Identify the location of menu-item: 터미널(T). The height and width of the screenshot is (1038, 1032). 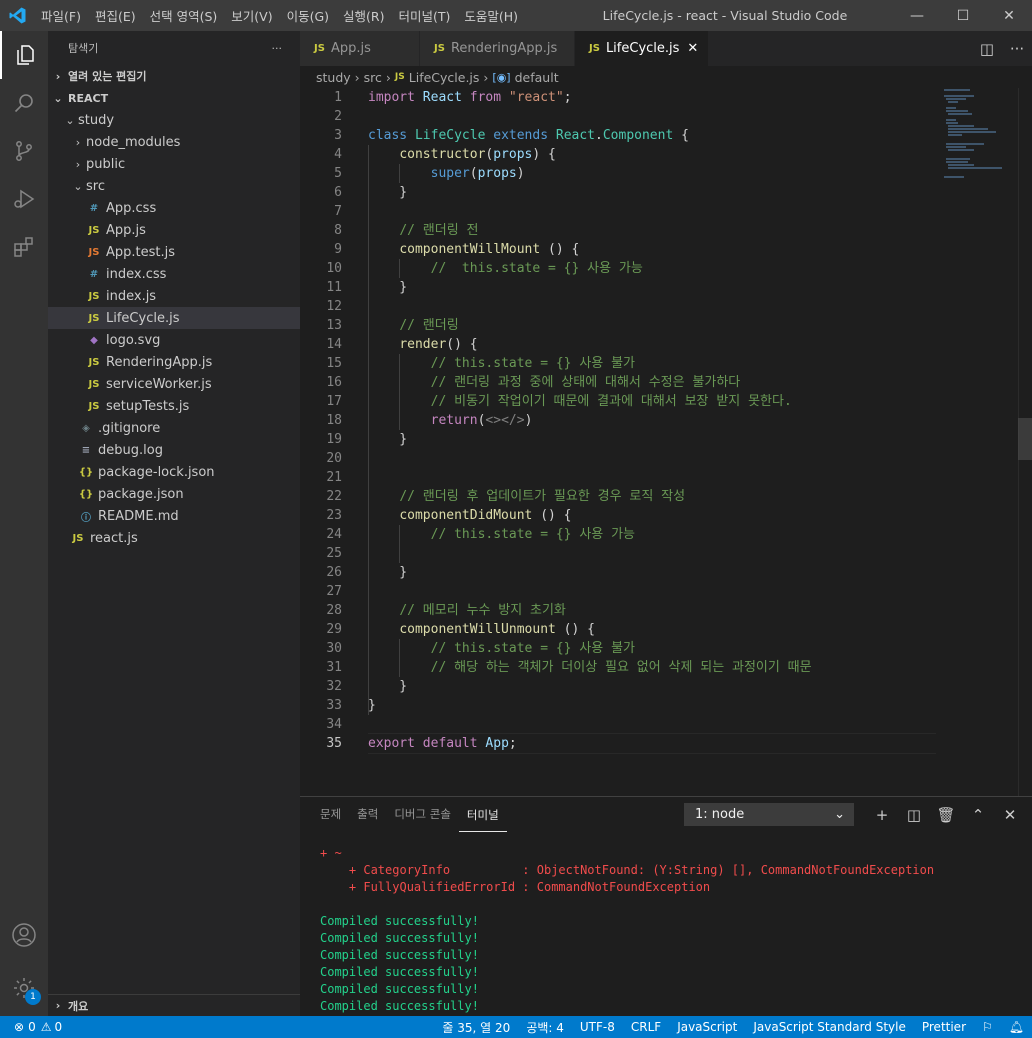
(425, 15).